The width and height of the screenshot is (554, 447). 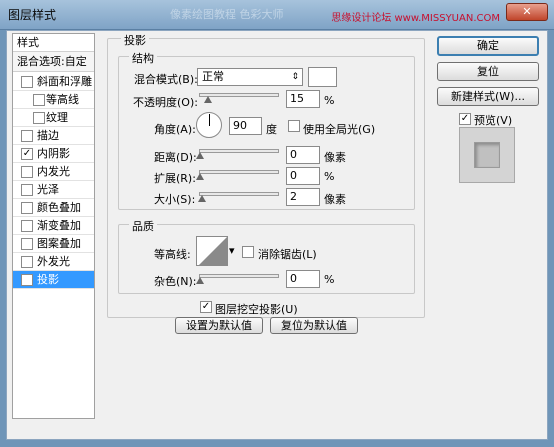 What do you see at coordinates (32, 15) in the screenshot?
I see `window-title: 图层样式` at bounding box center [32, 15].